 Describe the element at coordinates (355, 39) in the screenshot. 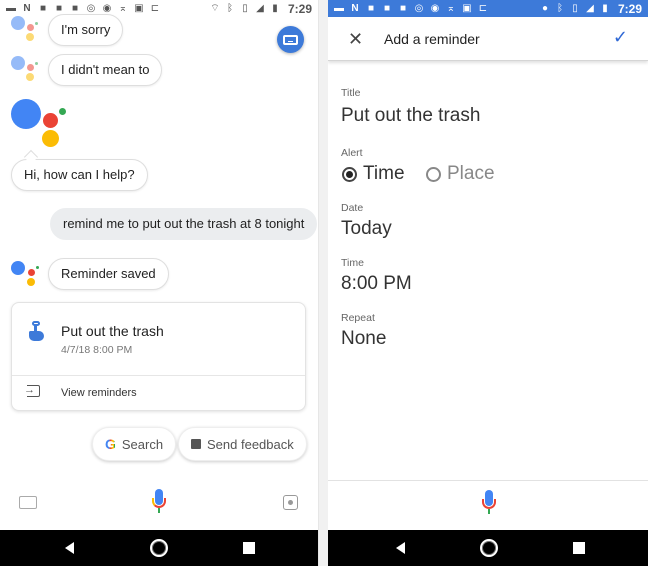

I see `close-icon: ✕` at that location.